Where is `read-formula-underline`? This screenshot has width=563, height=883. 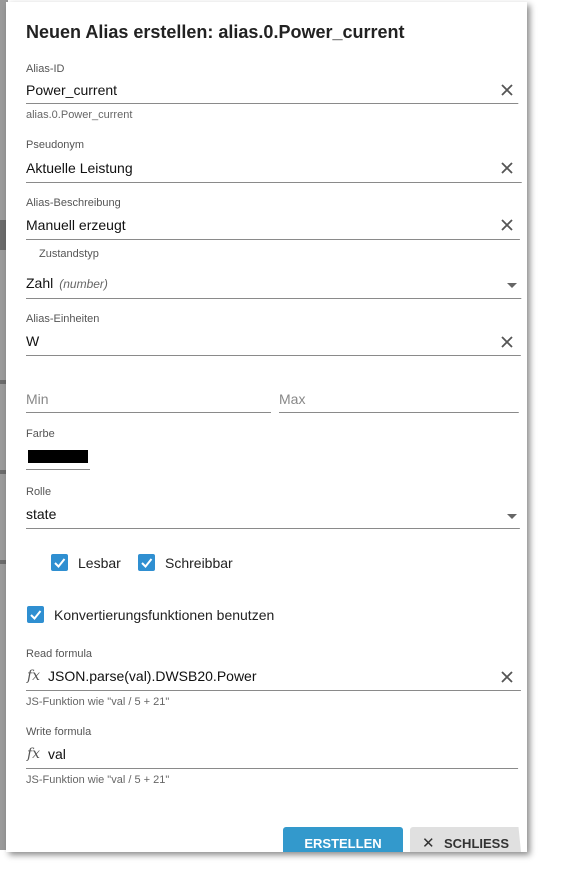
read-formula-underline is located at coordinates (274, 690).